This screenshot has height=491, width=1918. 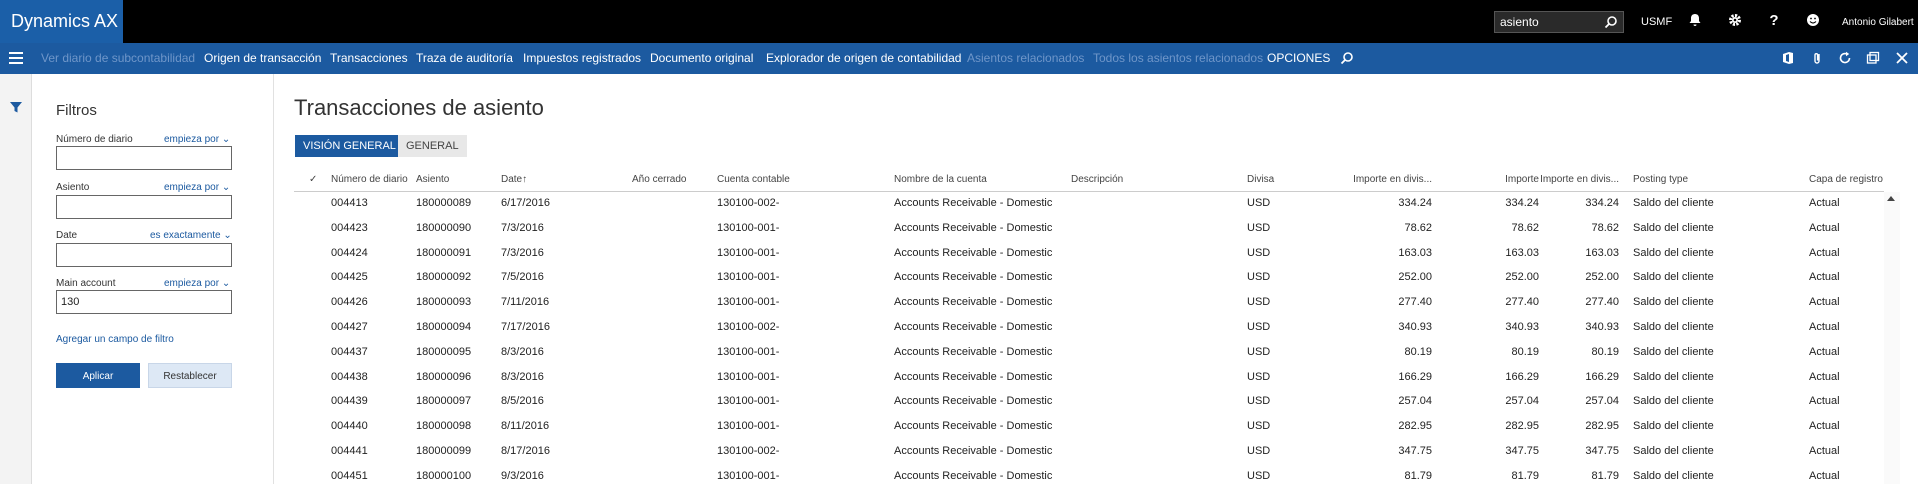 What do you see at coordinates (1260, 180) in the screenshot?
I see `column-header-divisa: Divisa` at bounding box center [1260, 180].